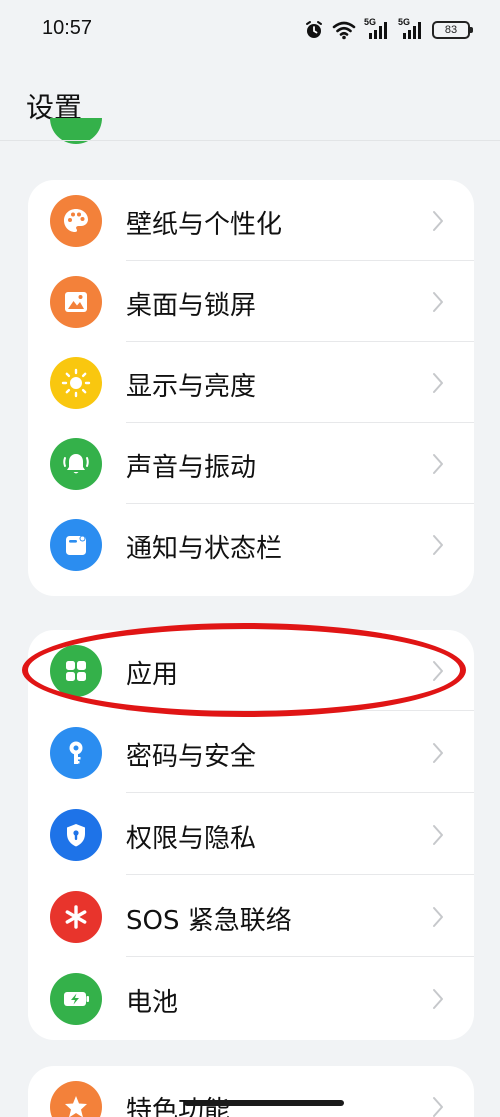 This screenshot has height=1117, width=500. What do you see at coordinates (251, 670) in the screenshot?
I see `settings-item-apps: 应用` at bounding box center [251, 670].